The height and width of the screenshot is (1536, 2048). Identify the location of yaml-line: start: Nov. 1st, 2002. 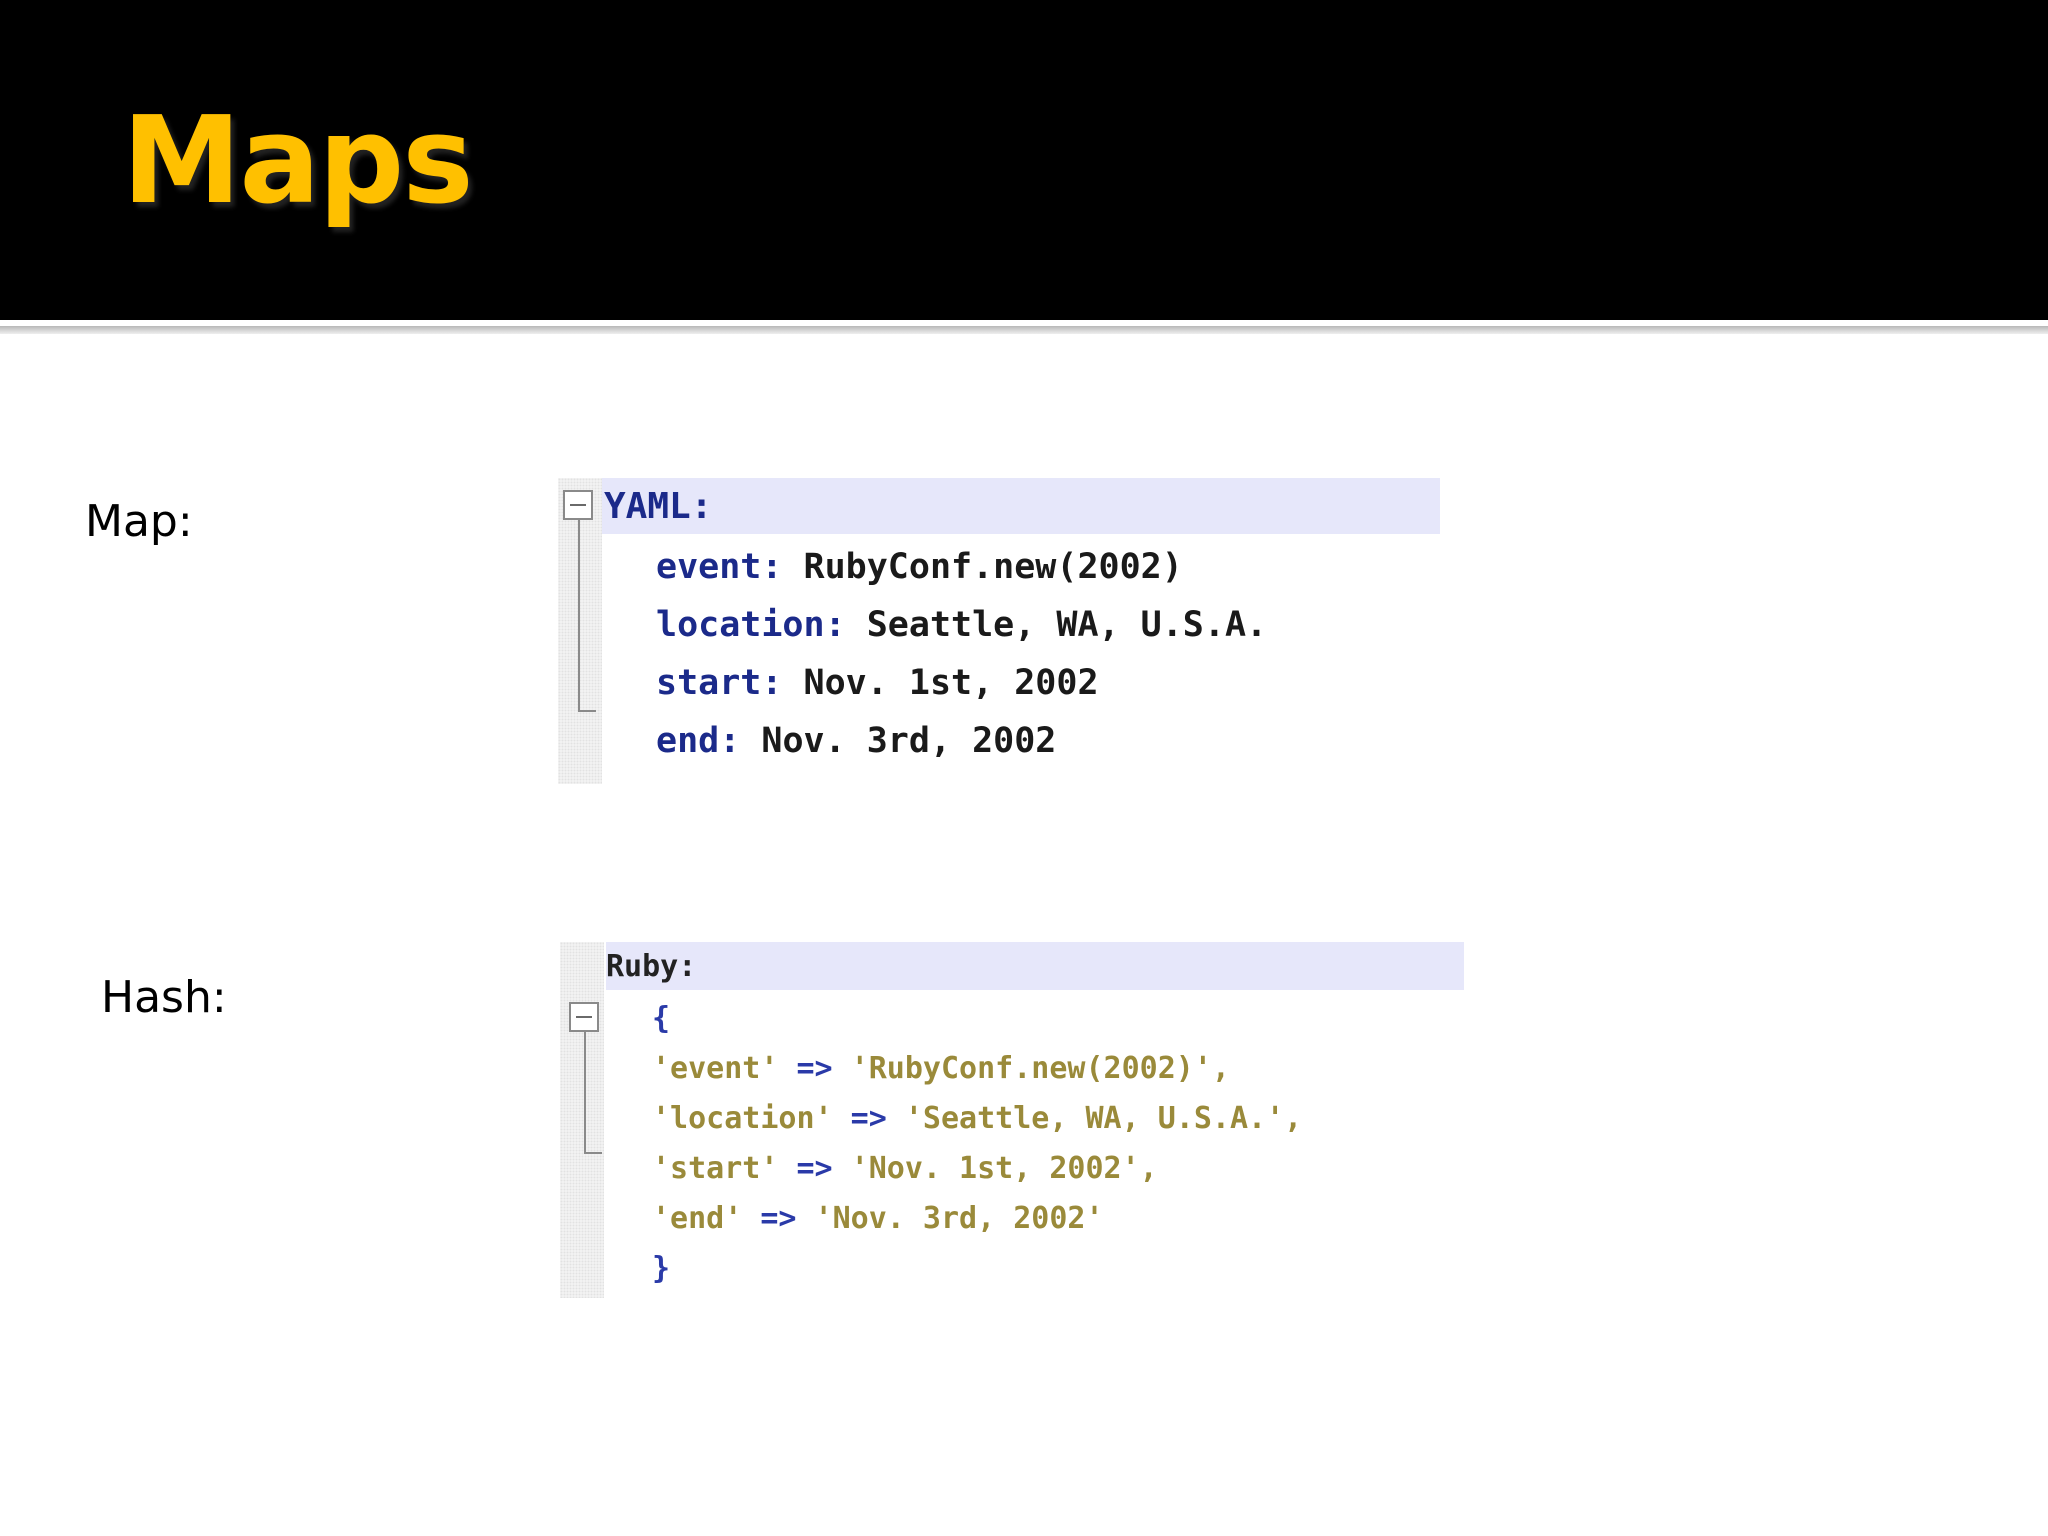
(877, 683).